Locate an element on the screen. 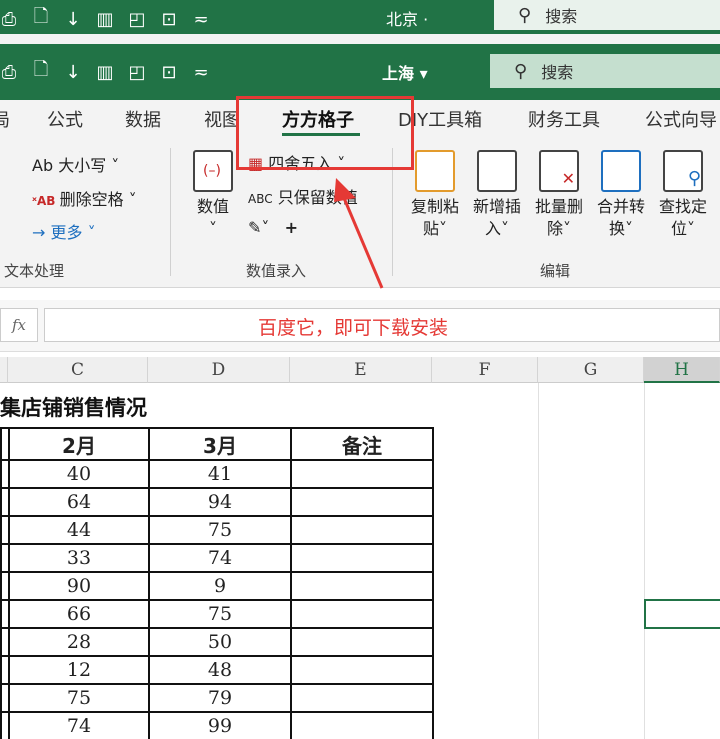 Image resolution: width=720 pixels, height=739 pixels. table-cell: 94 is located at coordinates (220, 502).